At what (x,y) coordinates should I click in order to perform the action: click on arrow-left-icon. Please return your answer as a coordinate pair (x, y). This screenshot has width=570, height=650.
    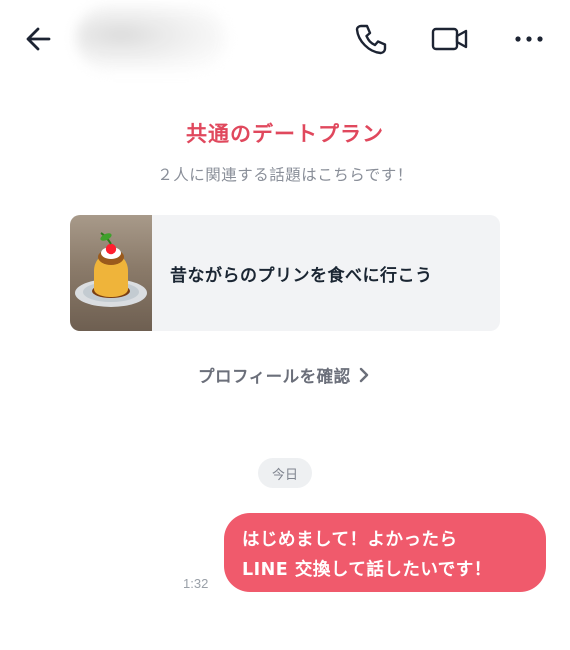
    Looking at the image, I should click on (38, 39).